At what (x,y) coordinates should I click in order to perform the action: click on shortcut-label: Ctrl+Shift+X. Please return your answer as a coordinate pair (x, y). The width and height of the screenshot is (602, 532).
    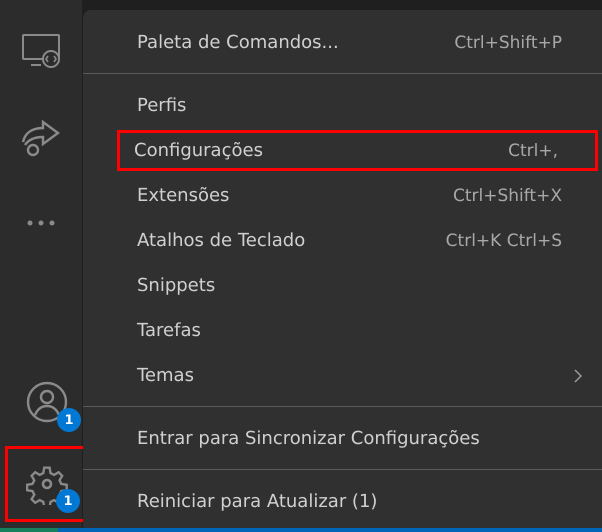
    Looking at the image, I should click on (507, 196).